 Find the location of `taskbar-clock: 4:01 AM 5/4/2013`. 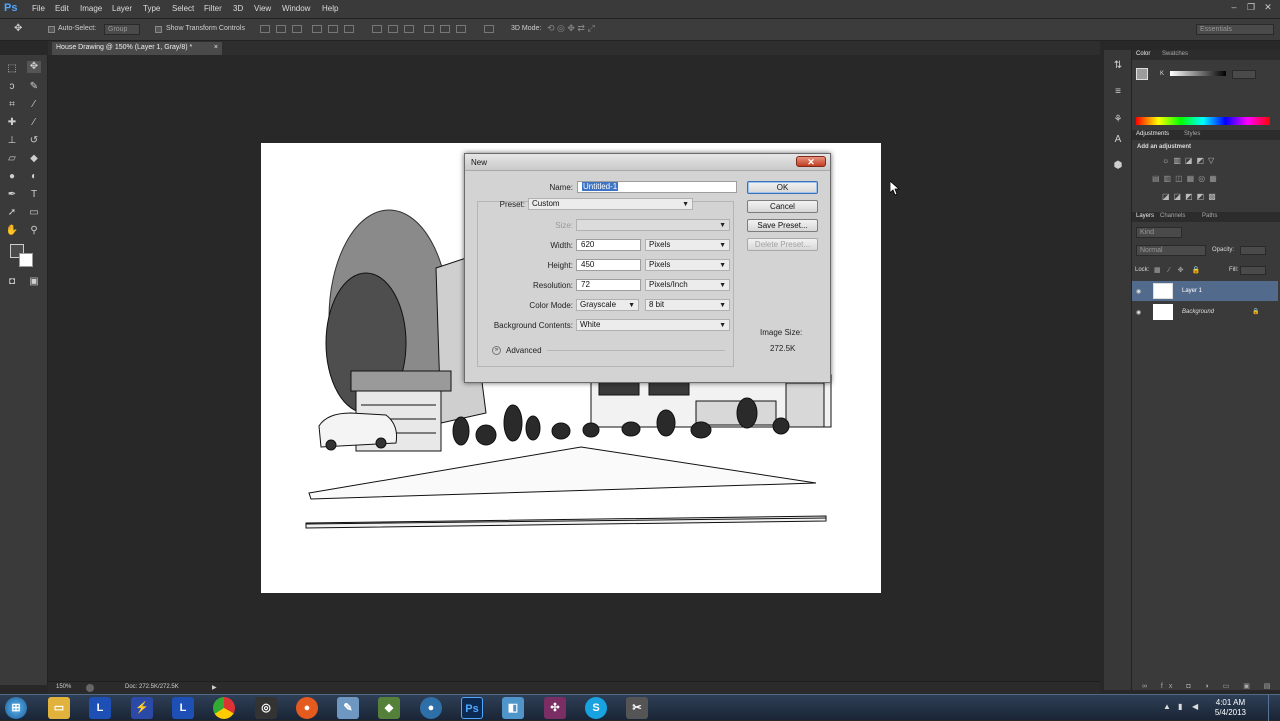

taskbar-clock: 4:01 AM 5/4/2013 is located at coordinates (1230, 708).